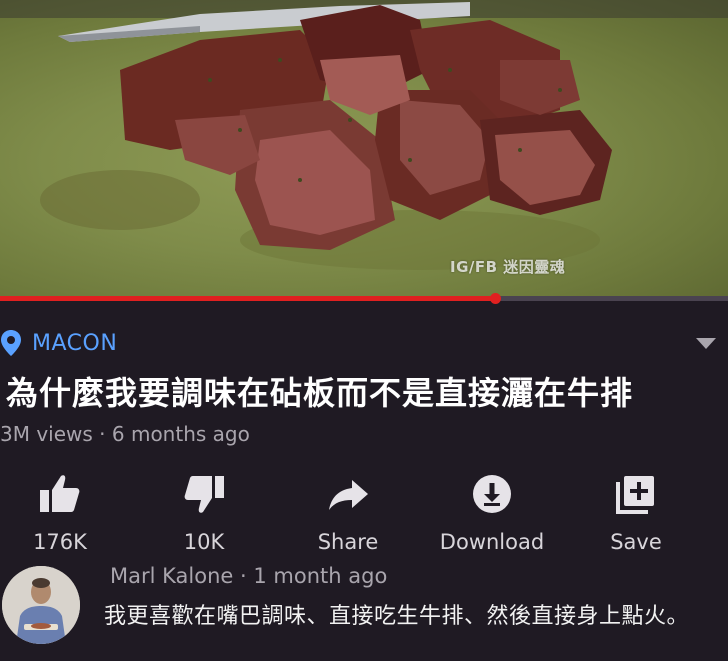 The height and width of the screenshot is (661, 728). I want to click on comment-header: Marl Kalone · 1 month ago, so click(248, 576).